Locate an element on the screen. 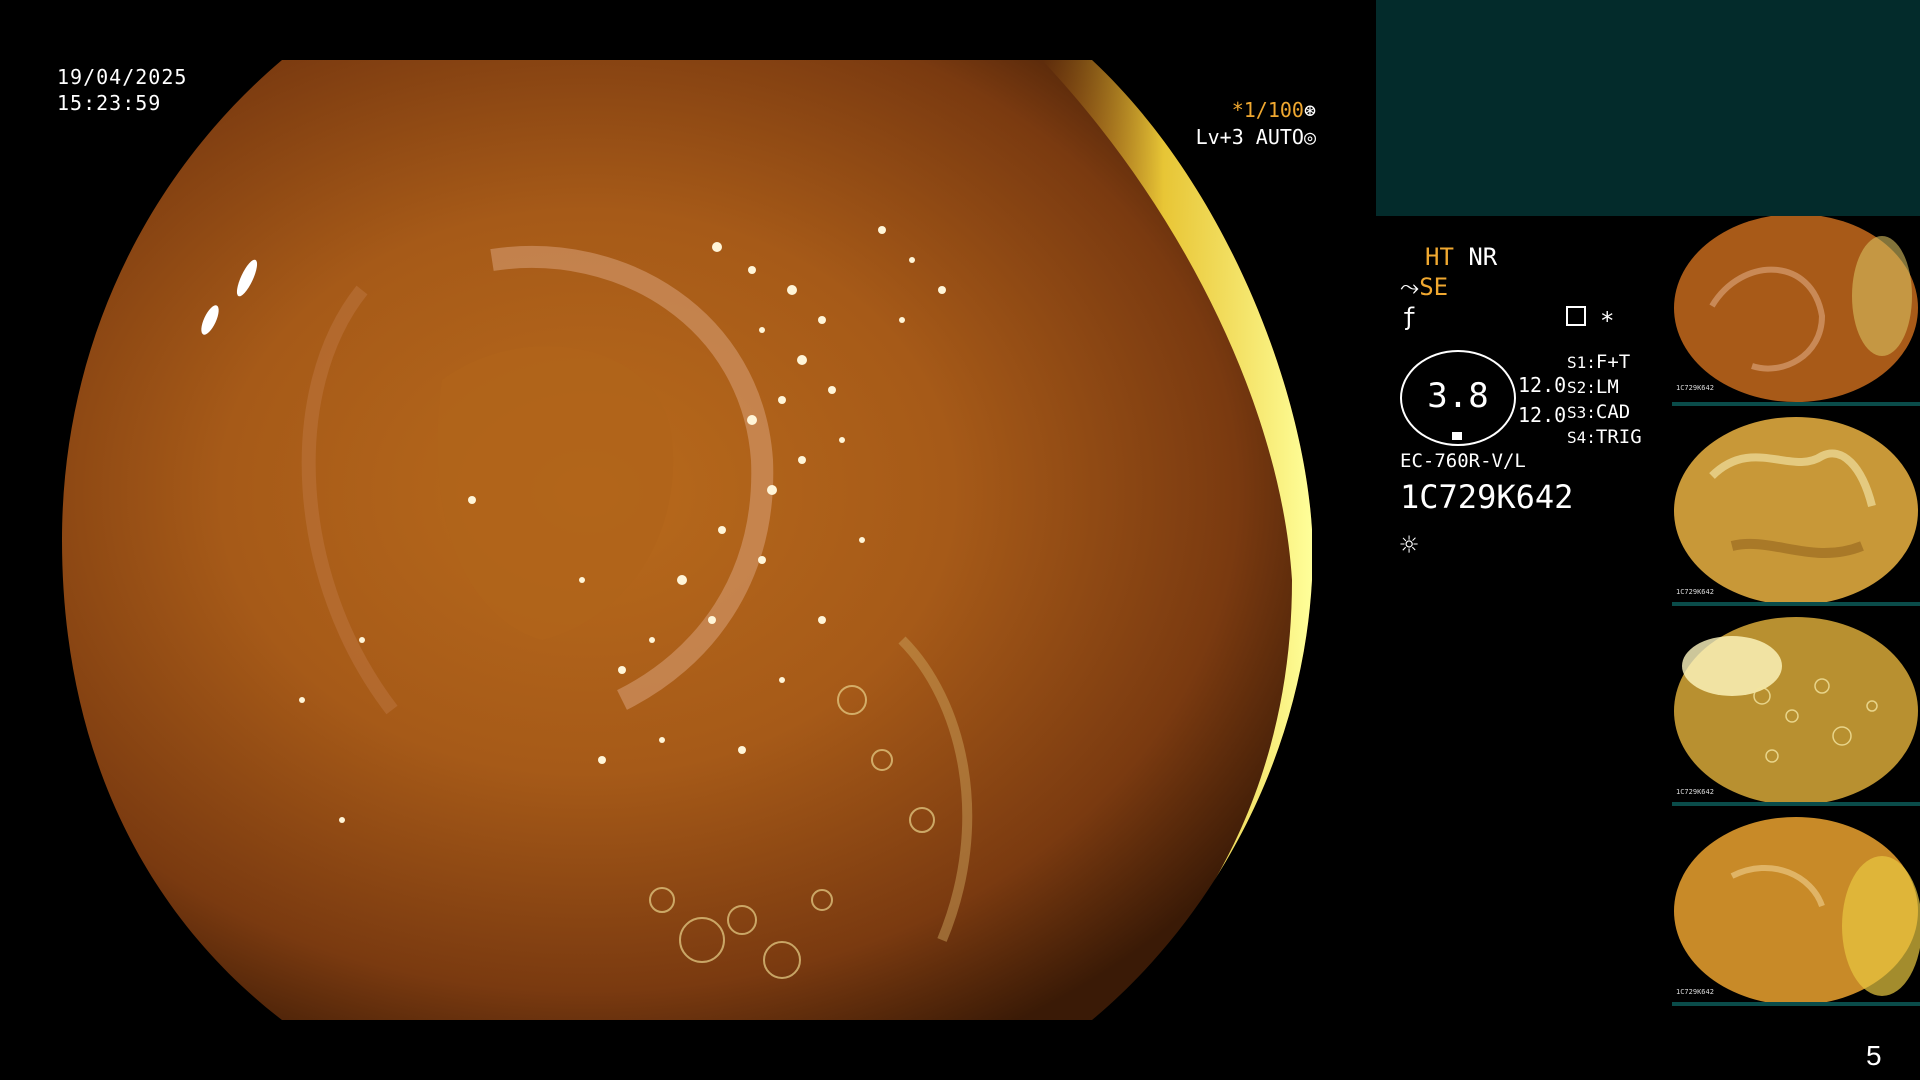  nr-label: NR is located at coordinates (1483, 257).